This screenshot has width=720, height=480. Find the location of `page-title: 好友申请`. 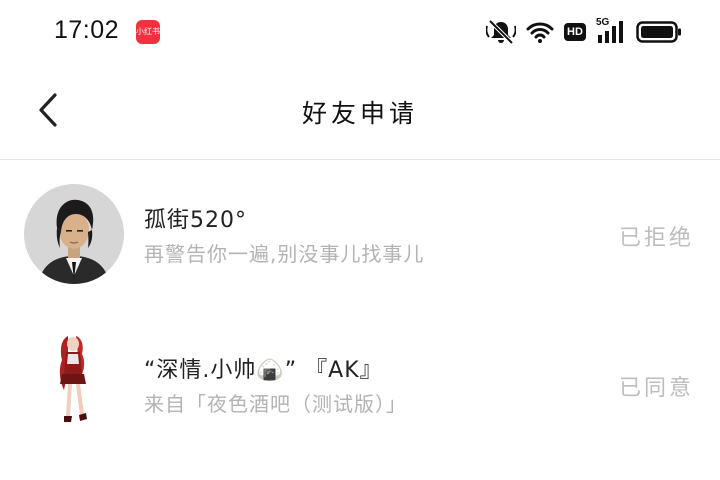

page-title: 好友申请 is located at coordinates (359, 113).